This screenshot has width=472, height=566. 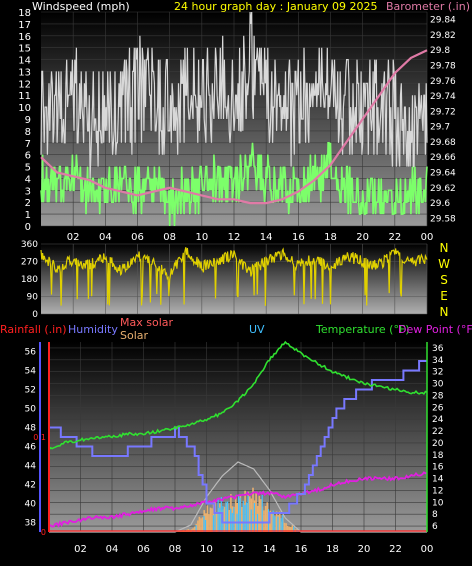 What do you see at coordinates (440, 51) in the screenshot?
I see `barometer-tick: 29.8` at bounding box center [440, 51].